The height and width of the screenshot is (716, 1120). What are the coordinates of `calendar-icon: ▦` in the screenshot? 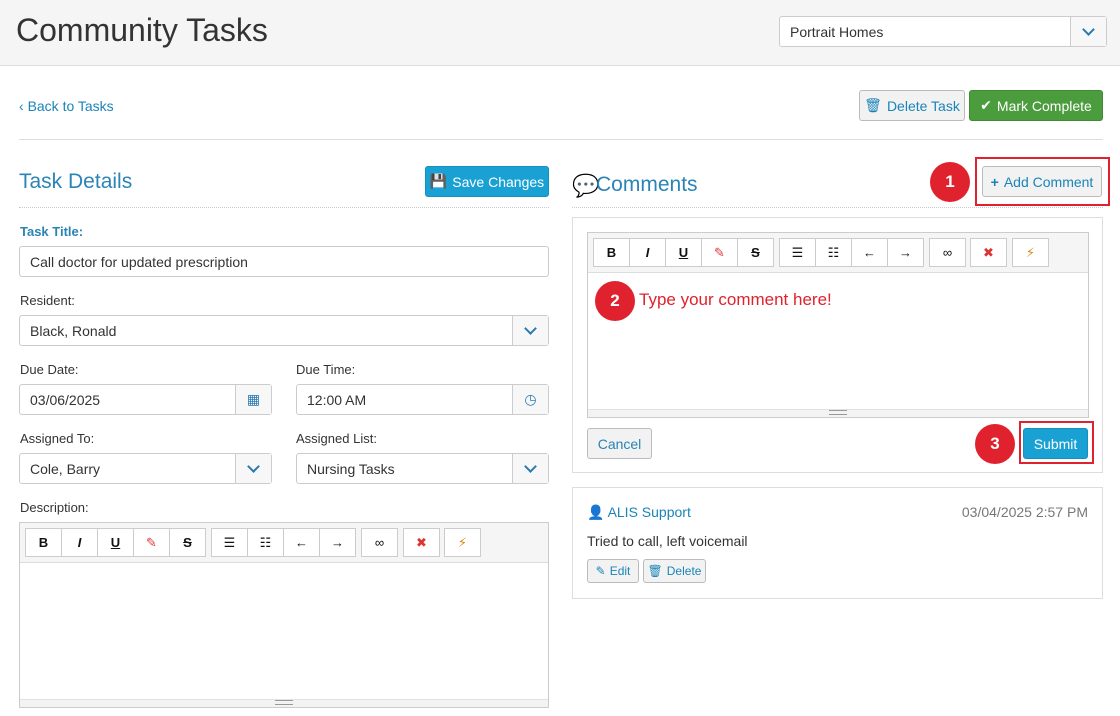 It's located at (253, 399).